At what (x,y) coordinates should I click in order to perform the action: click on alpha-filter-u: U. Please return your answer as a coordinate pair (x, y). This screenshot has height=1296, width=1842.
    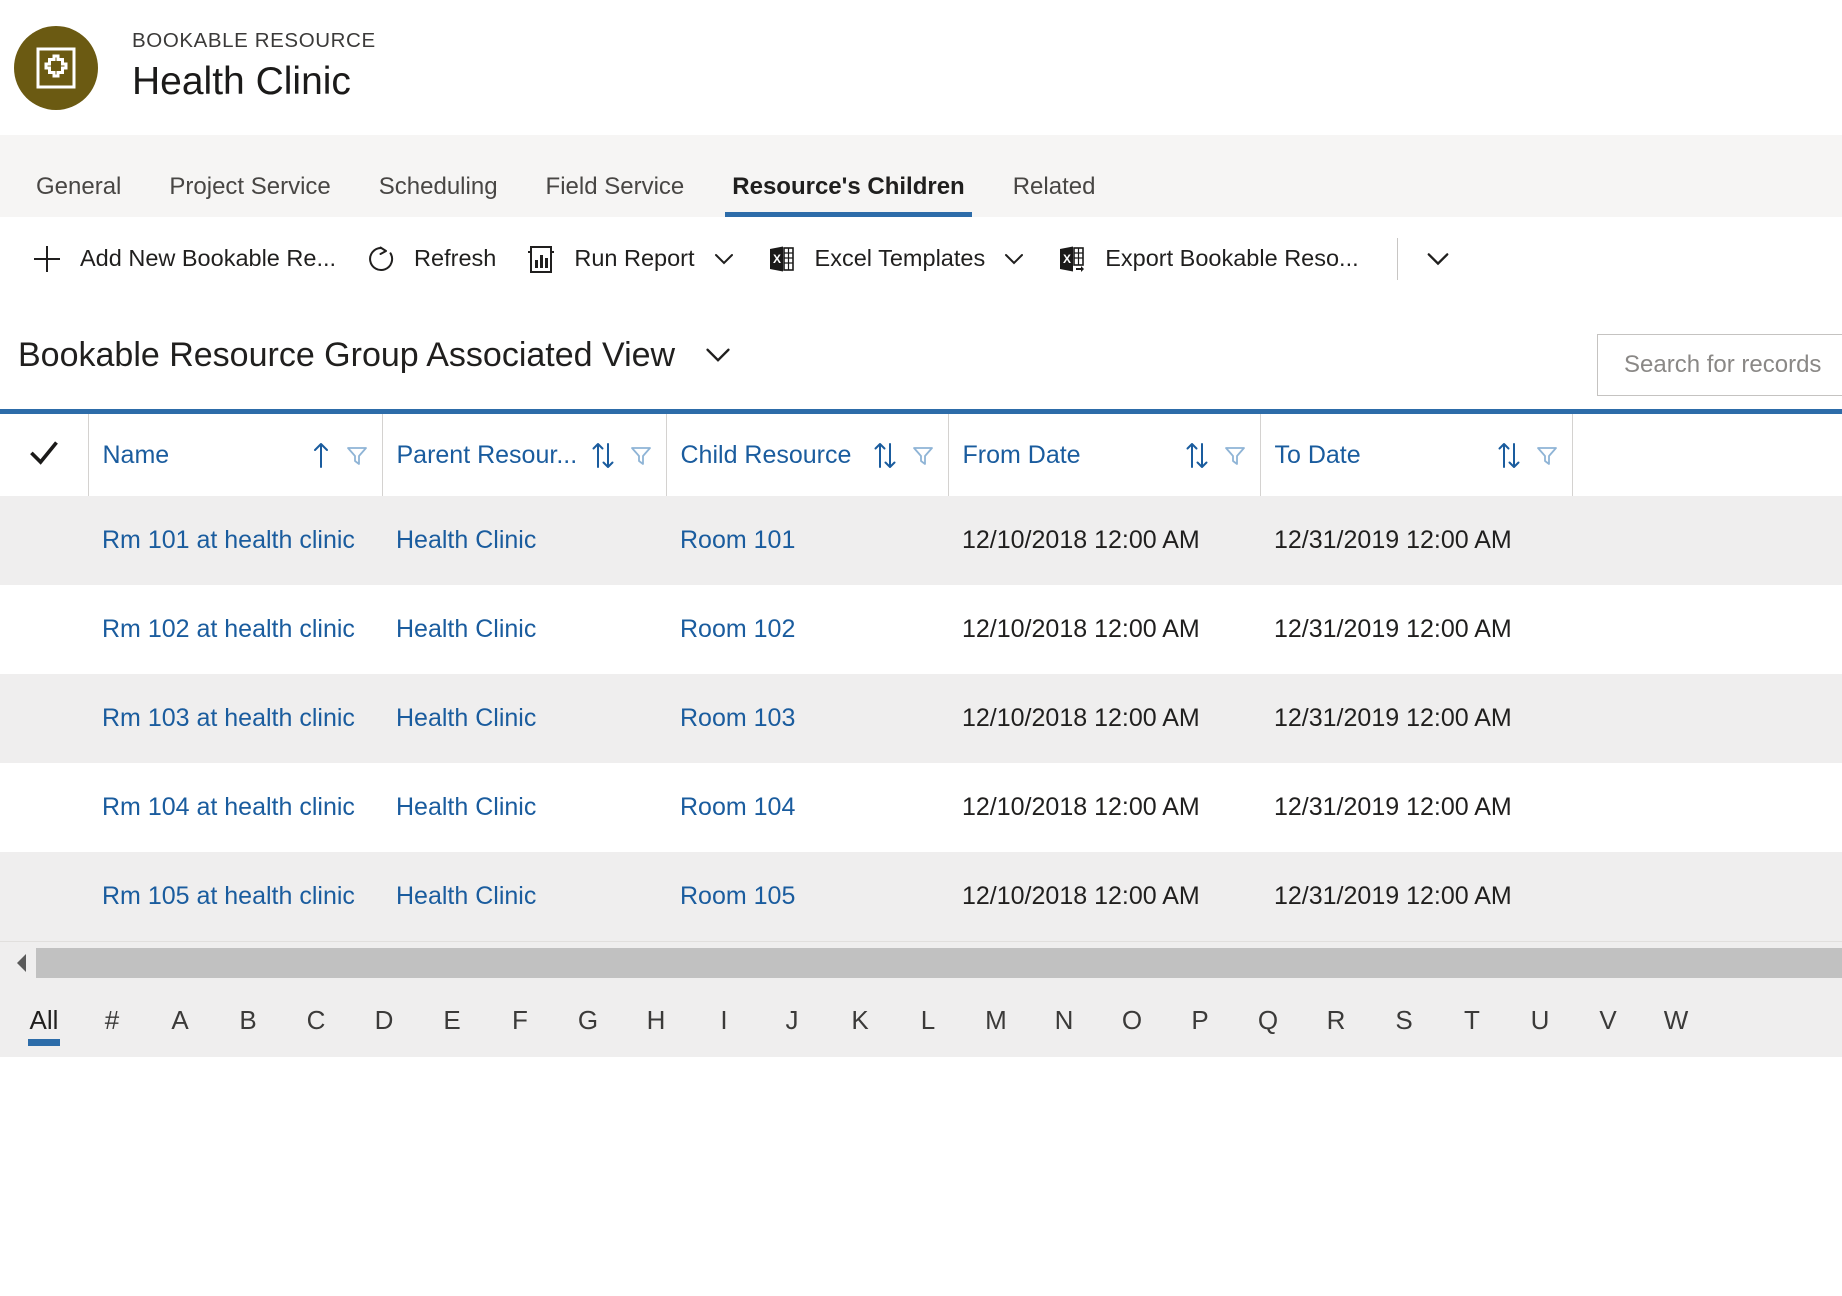
    Looking at the image, I should click on (1540, 1020).